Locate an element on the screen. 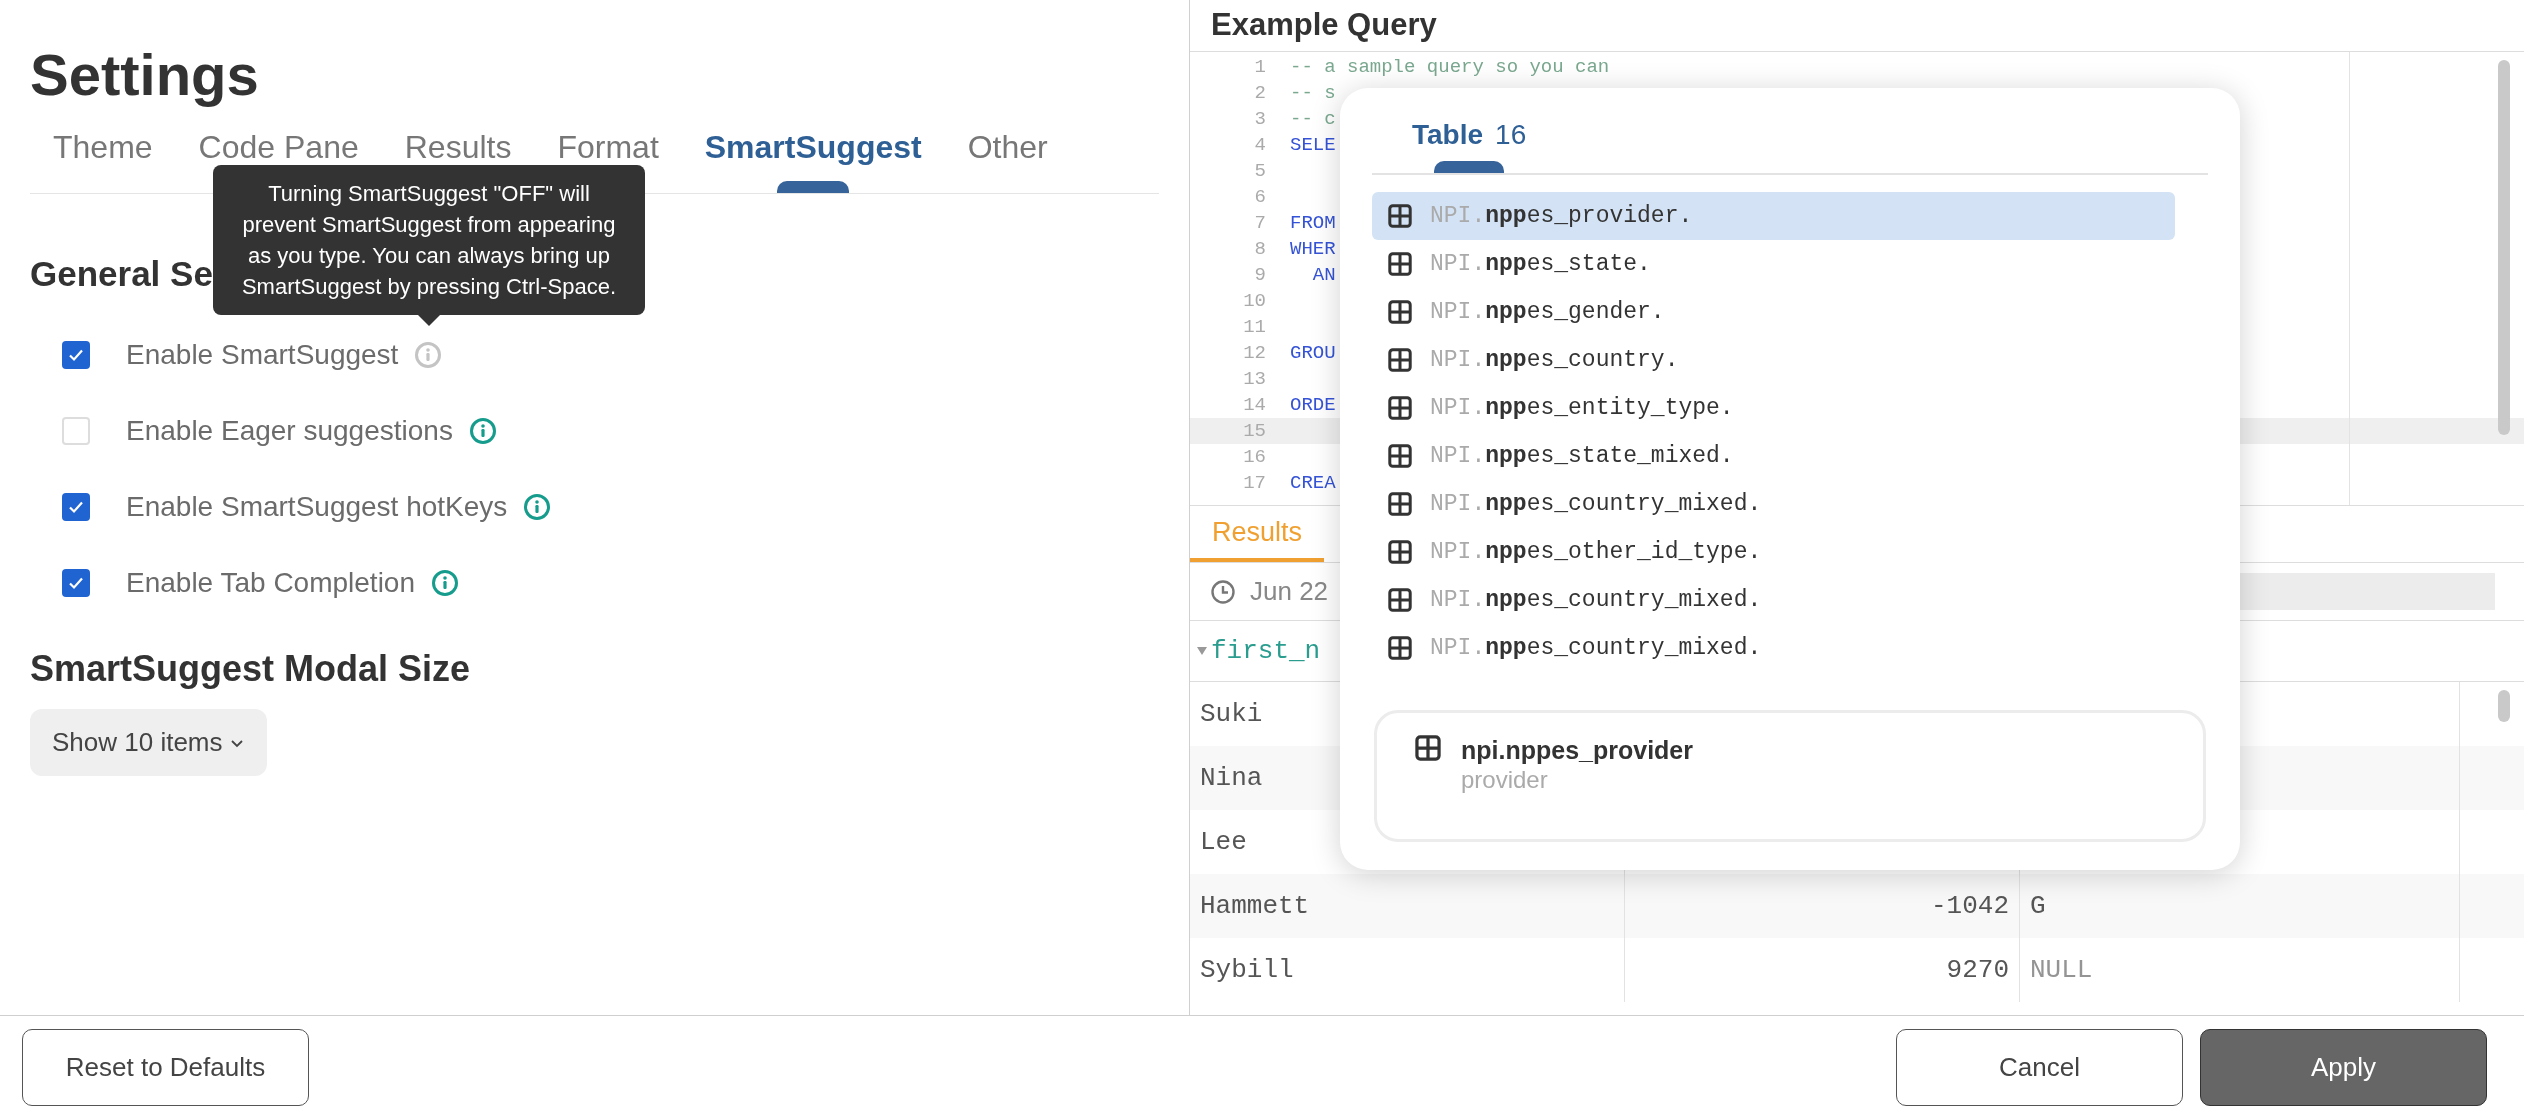 The width and height of the screenshot is (2524, 1118). clock-icon is located at coordinates (1223, 591).